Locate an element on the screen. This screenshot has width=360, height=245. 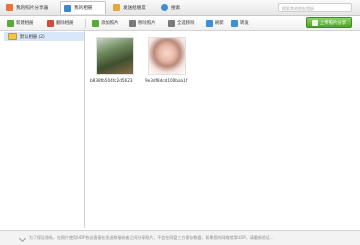
tab-my-albums: 我的相册 is located at coordinates (83, 7).